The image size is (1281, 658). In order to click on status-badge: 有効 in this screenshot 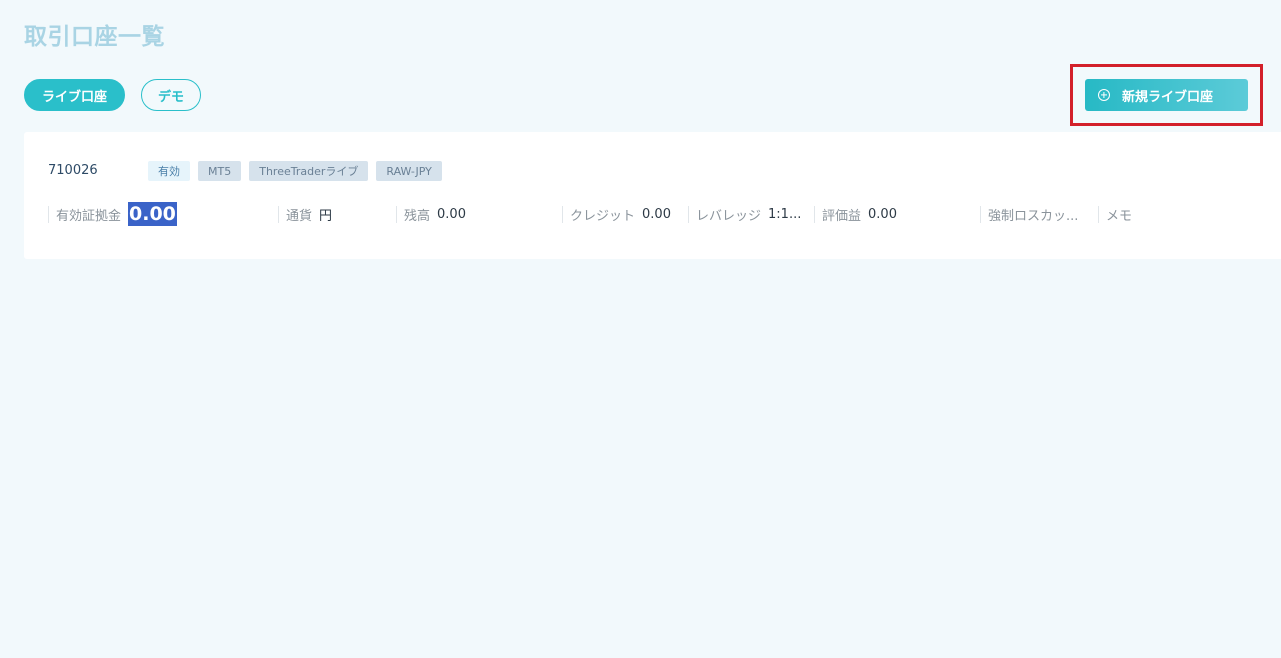, I will do `click(169, 171)`.